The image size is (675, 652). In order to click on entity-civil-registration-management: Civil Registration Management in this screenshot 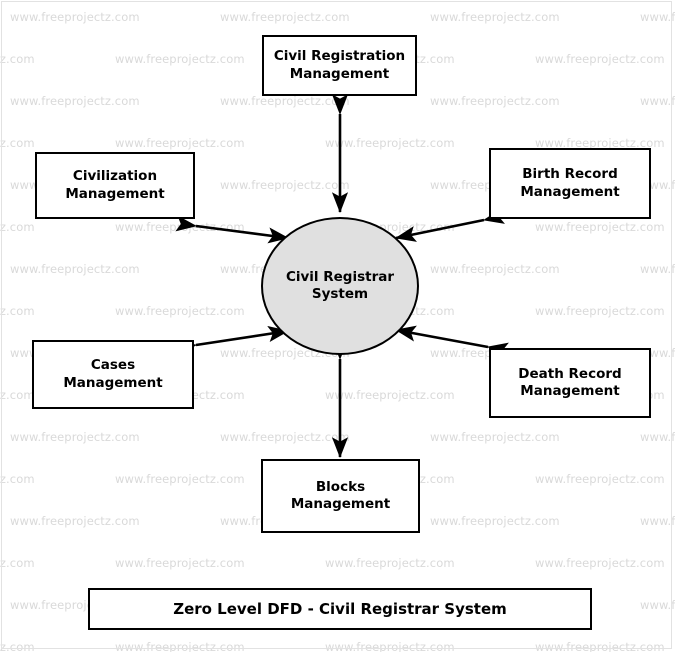, I will do `click(339, 65)`.